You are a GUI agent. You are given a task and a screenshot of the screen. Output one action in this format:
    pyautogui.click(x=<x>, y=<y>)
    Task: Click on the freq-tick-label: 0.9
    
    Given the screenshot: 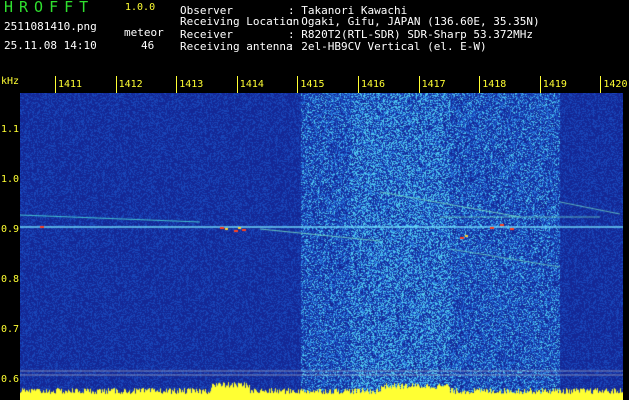 What is the action you would take?
    pyautogui.click(x=10, y=229)
    